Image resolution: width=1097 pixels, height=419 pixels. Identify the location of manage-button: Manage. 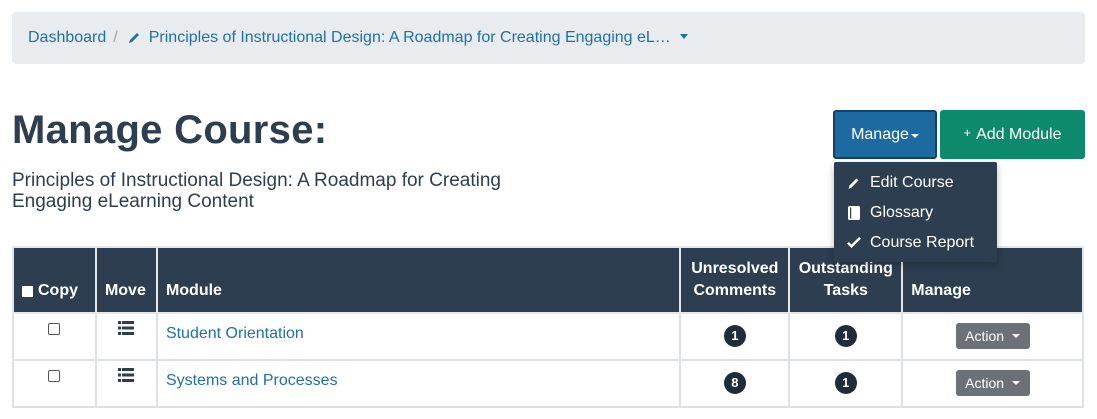
(885, 134).